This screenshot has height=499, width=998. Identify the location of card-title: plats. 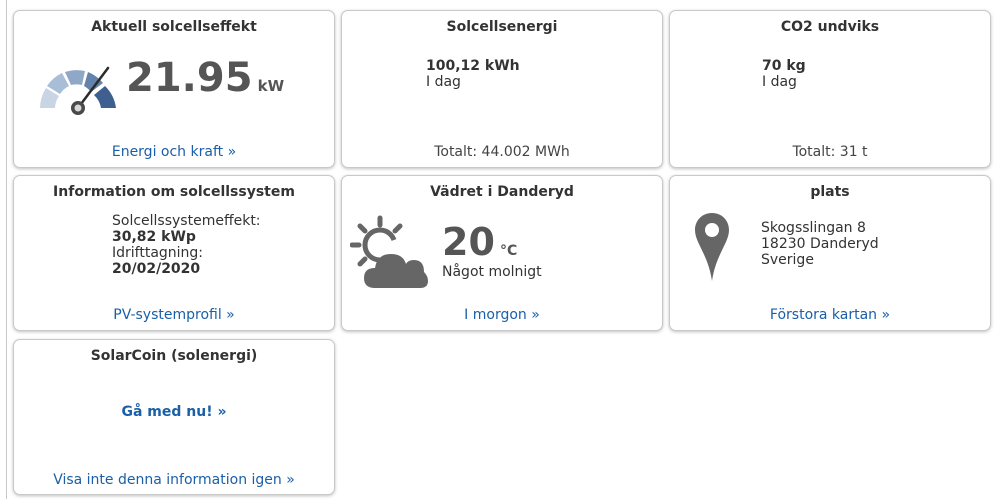
(830, 192).